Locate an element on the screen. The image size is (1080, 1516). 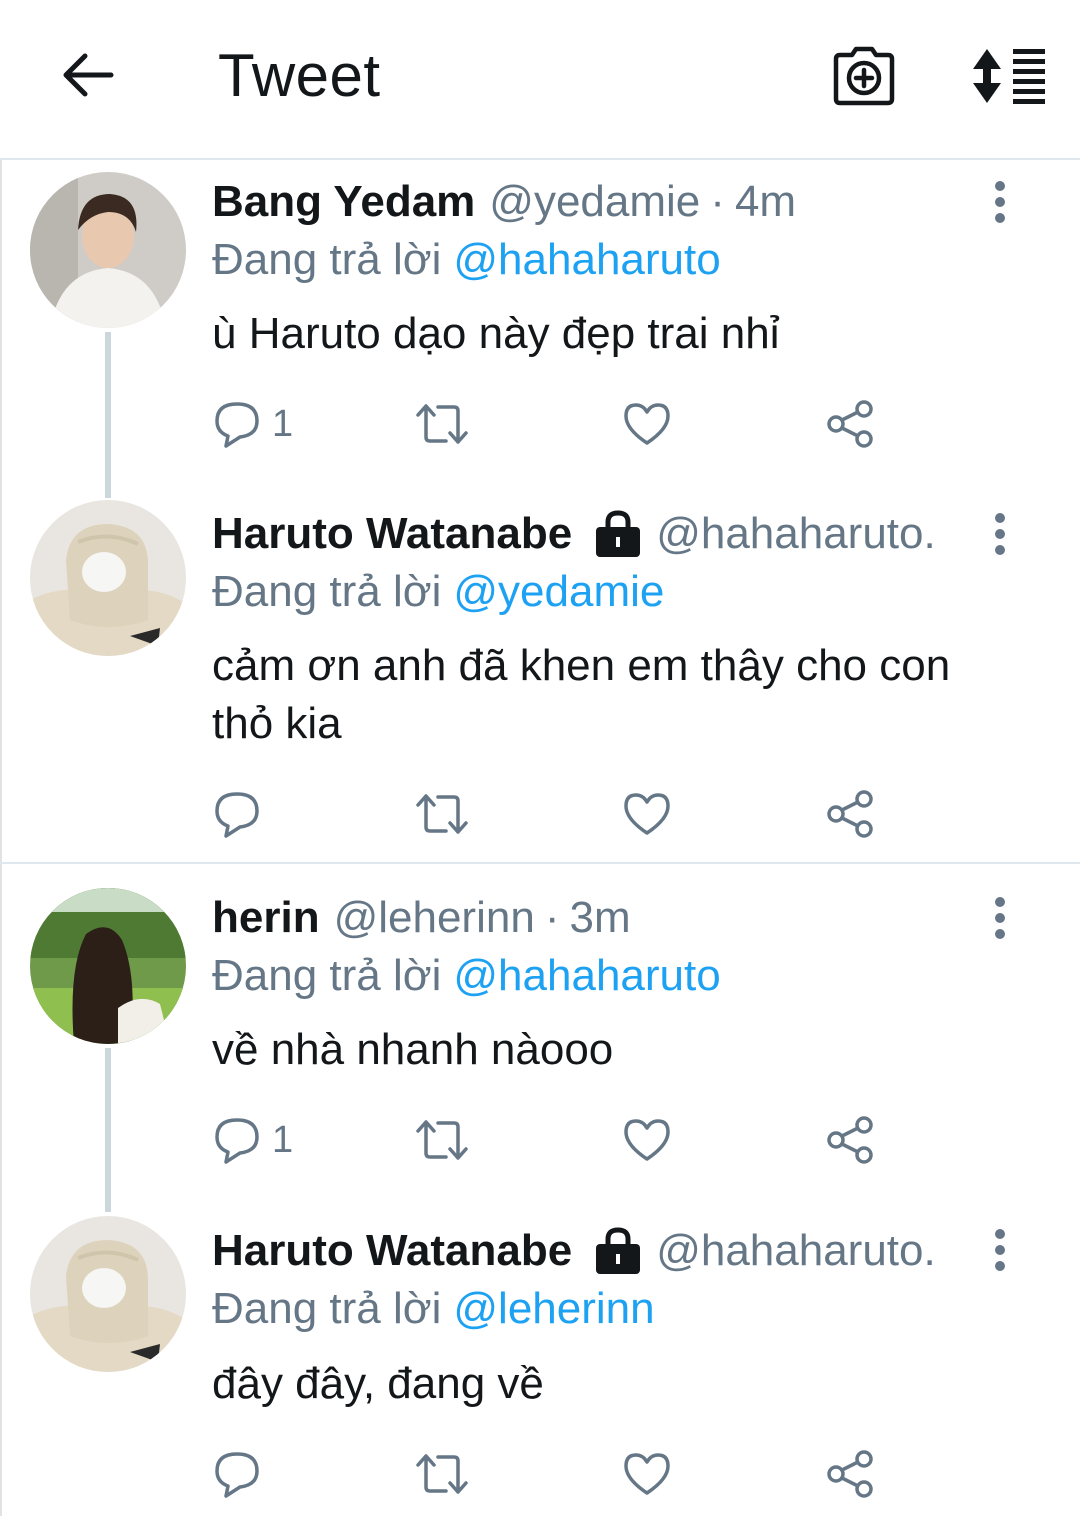
arrow-left-icon is located at coordinates (88, 75).